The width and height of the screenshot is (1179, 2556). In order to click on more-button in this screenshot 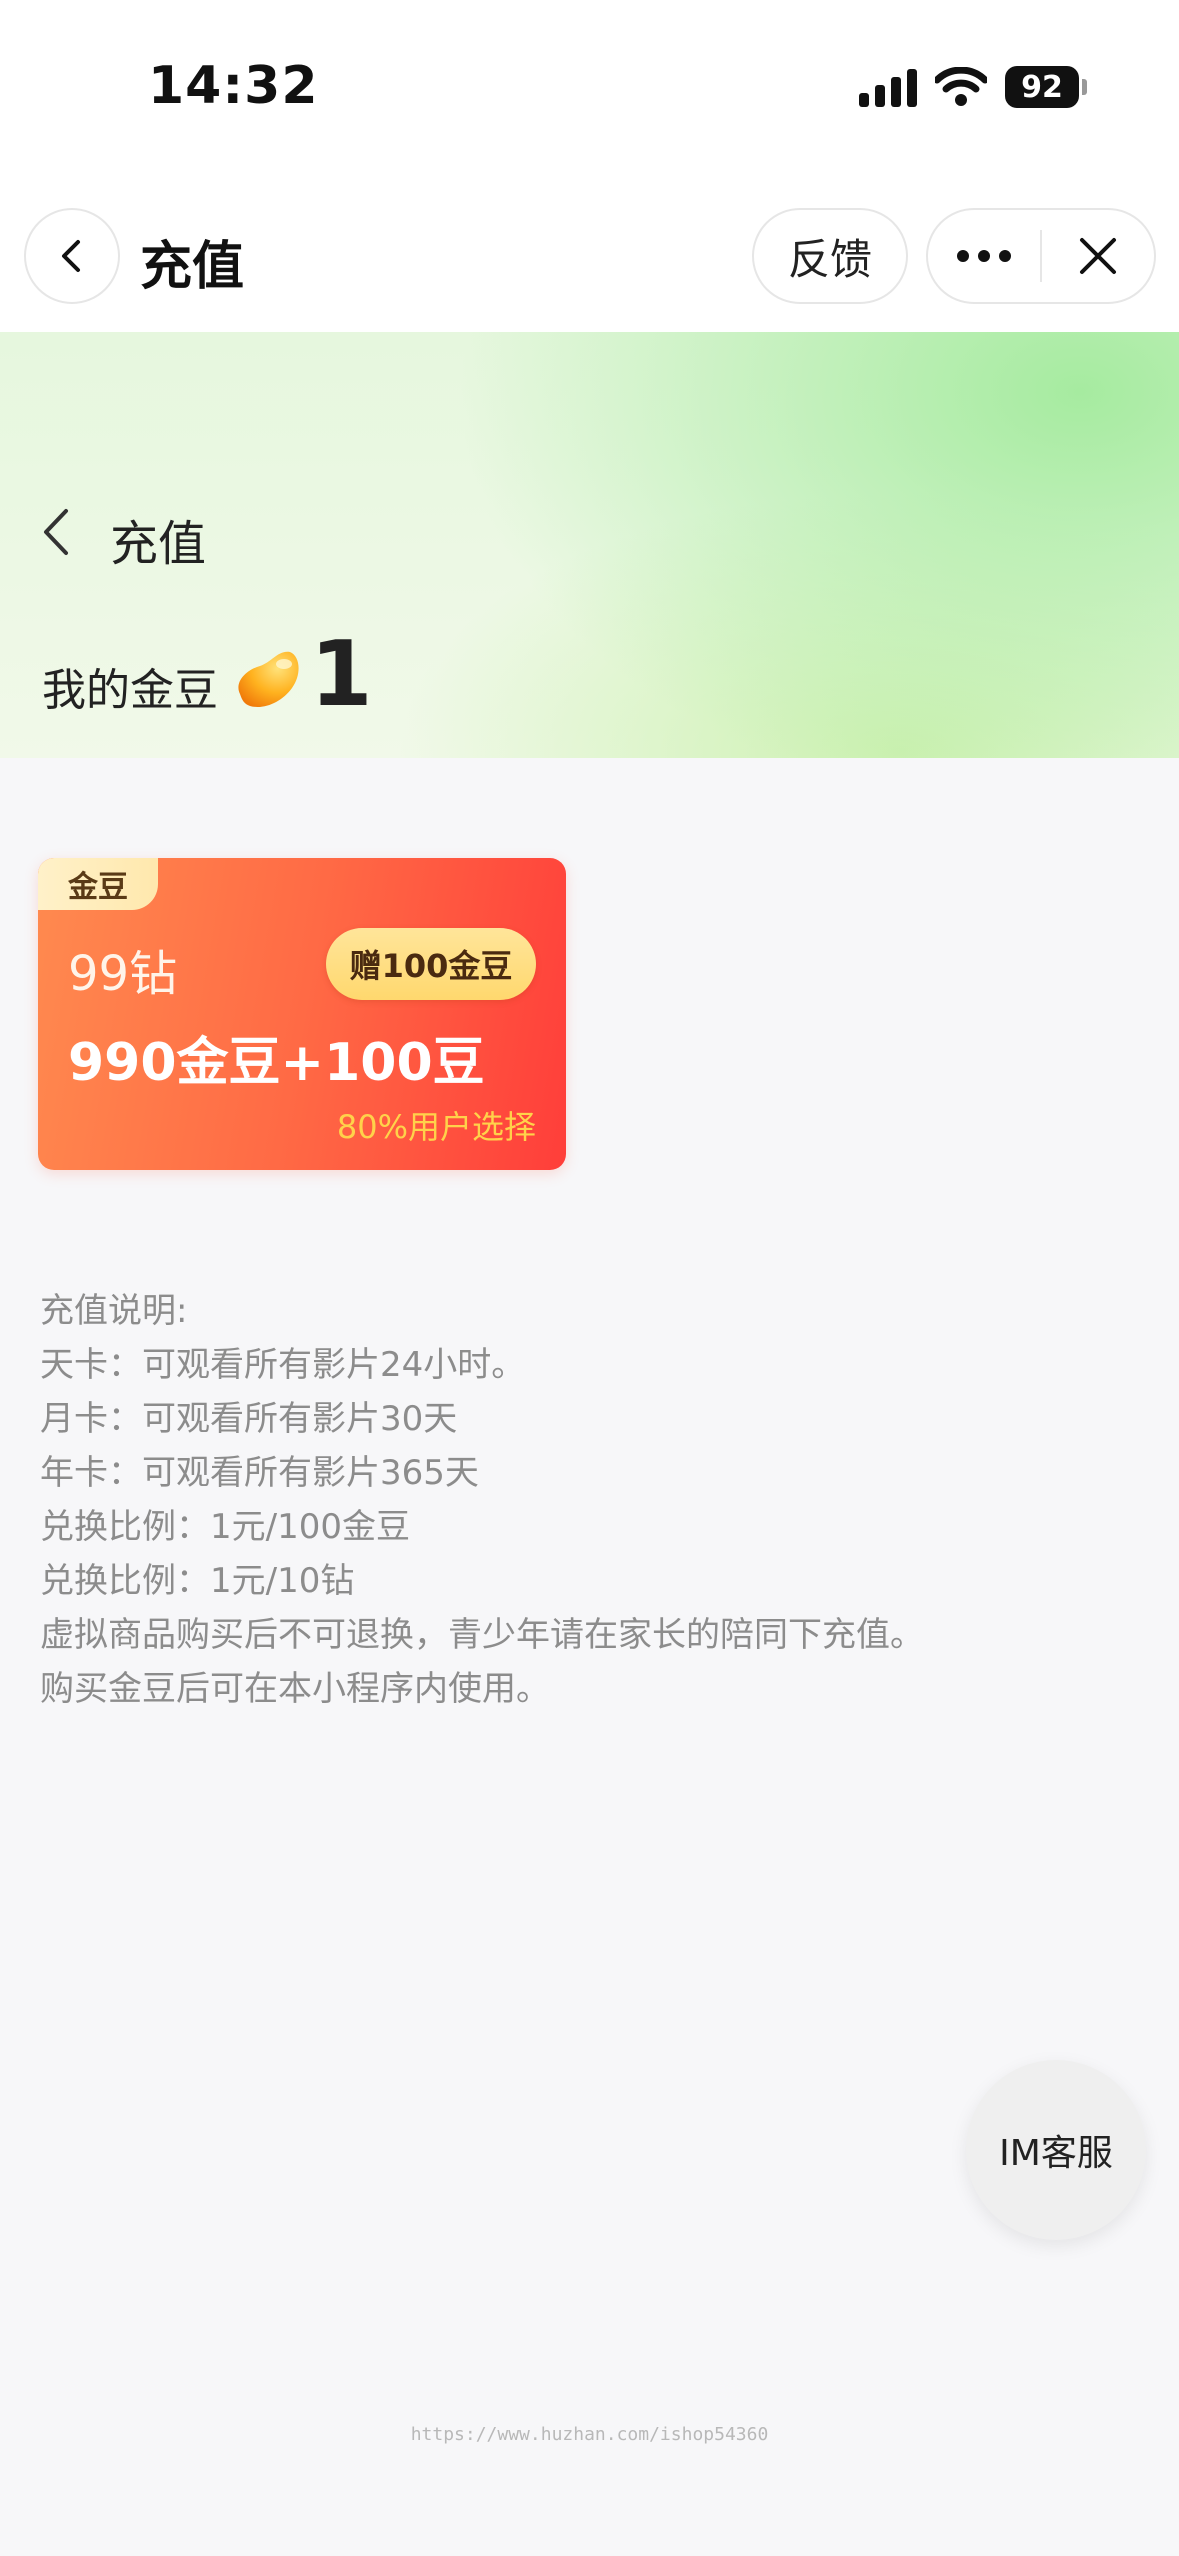, I will do `click(984, 256)`.